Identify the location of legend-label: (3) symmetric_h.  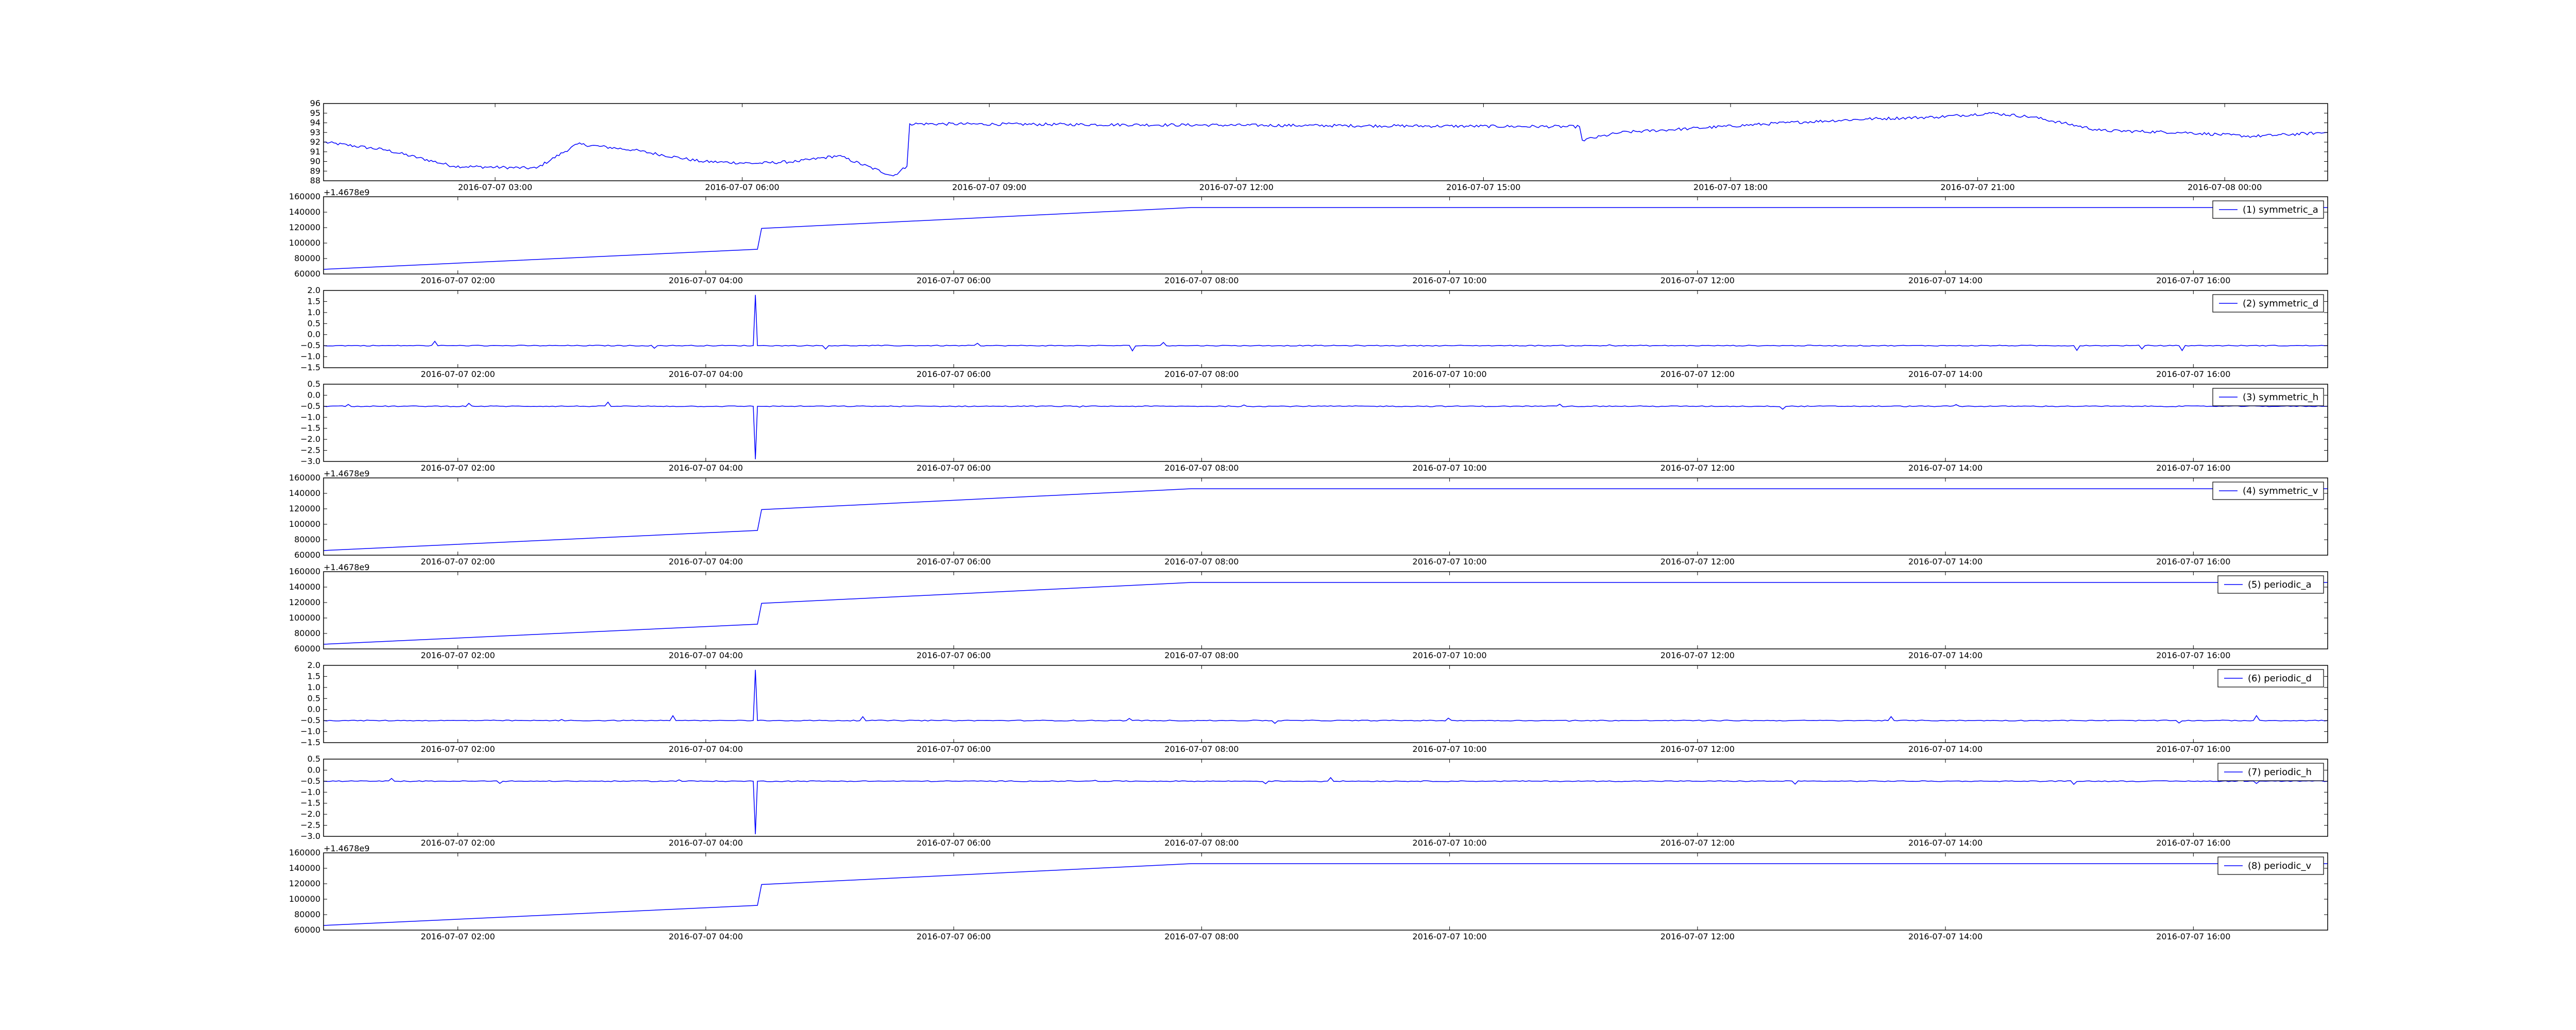
(2280, 398).